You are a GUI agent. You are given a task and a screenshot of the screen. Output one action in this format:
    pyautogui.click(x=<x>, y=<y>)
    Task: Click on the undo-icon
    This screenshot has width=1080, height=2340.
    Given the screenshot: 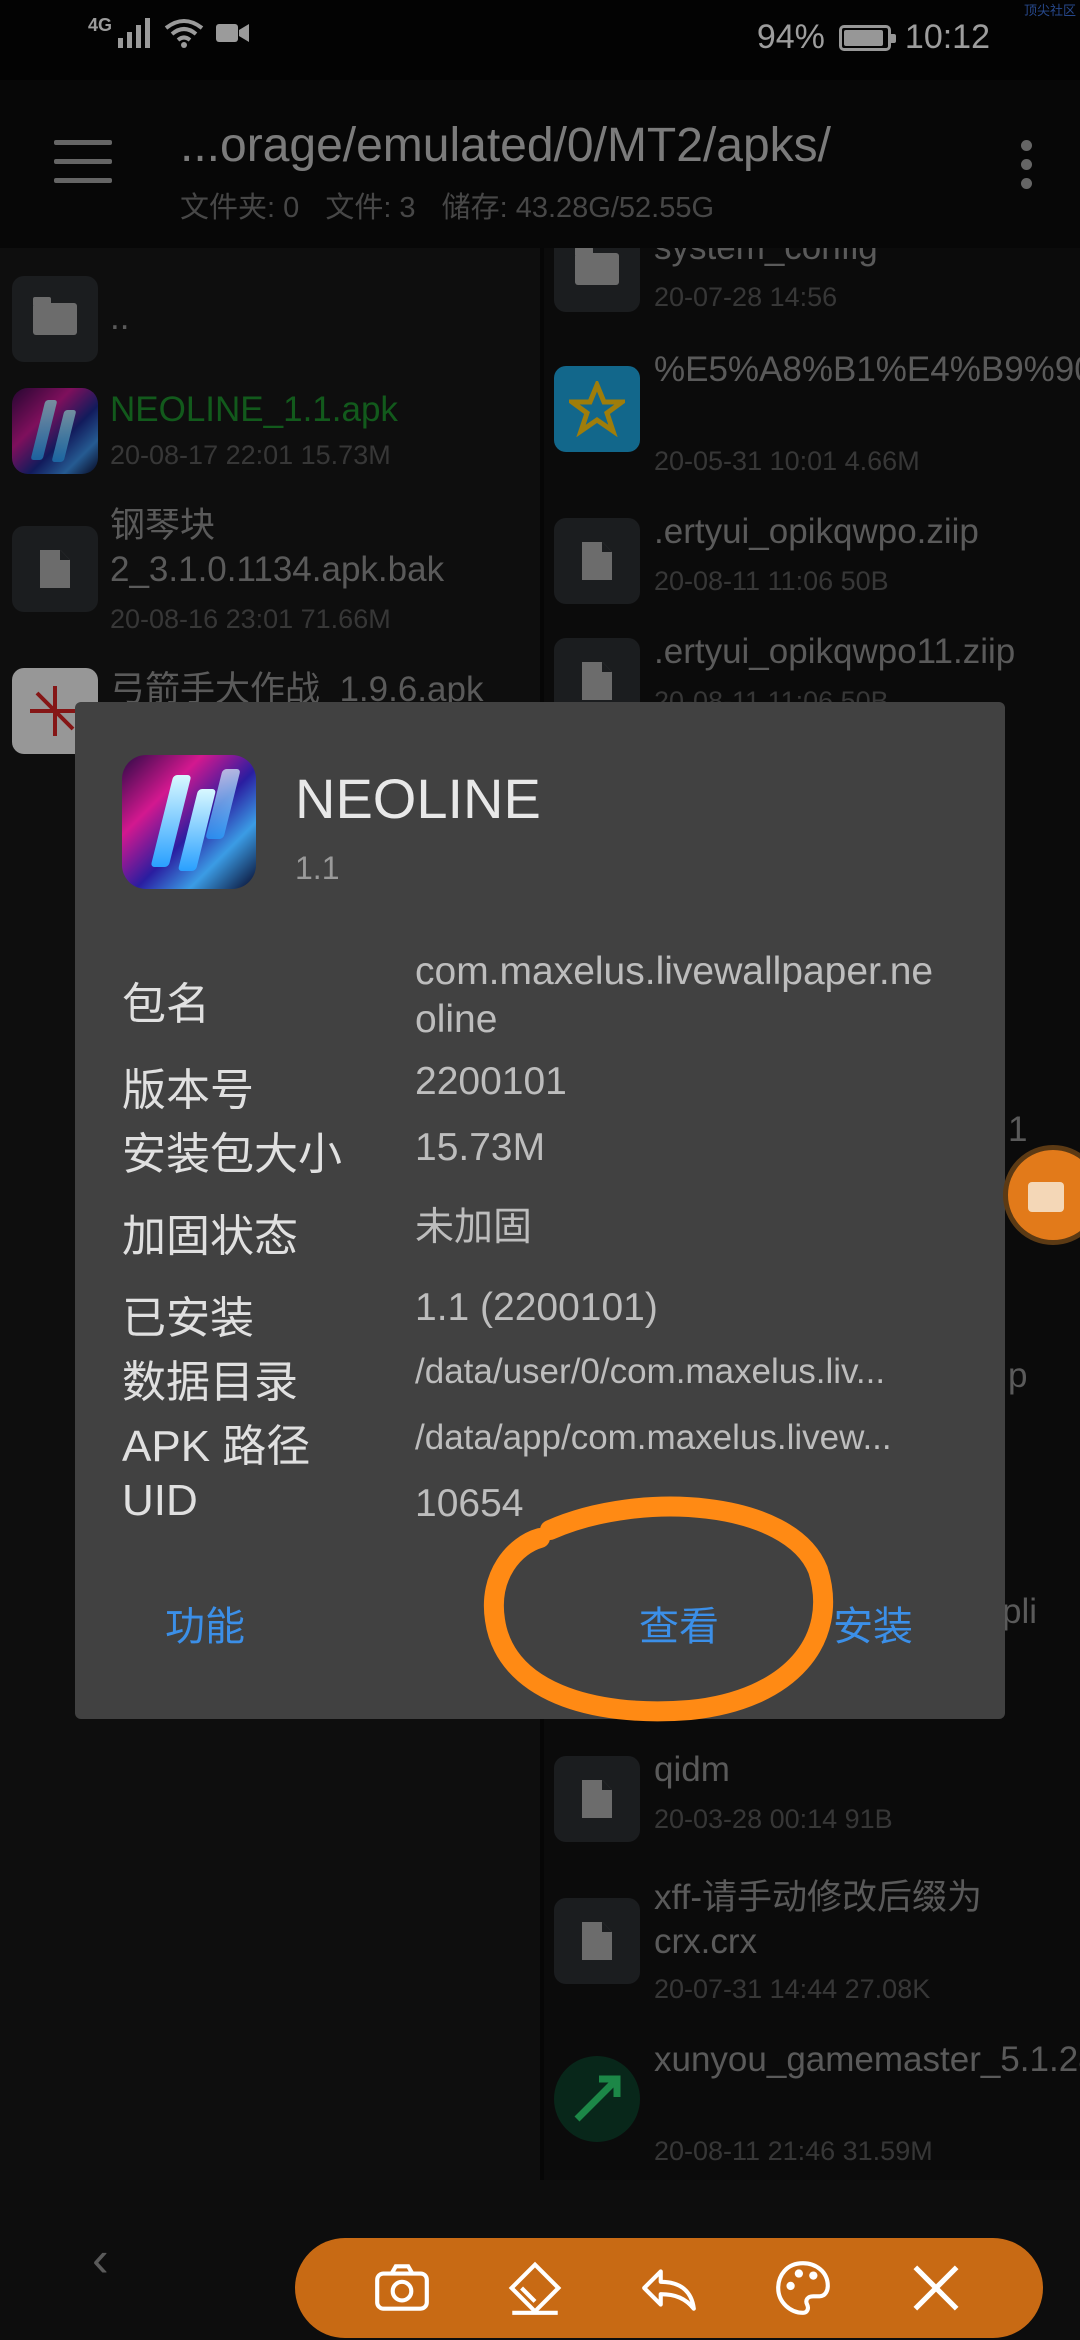 What is the action you would take?
    pyautogui.click(x=669, y=2288)
    